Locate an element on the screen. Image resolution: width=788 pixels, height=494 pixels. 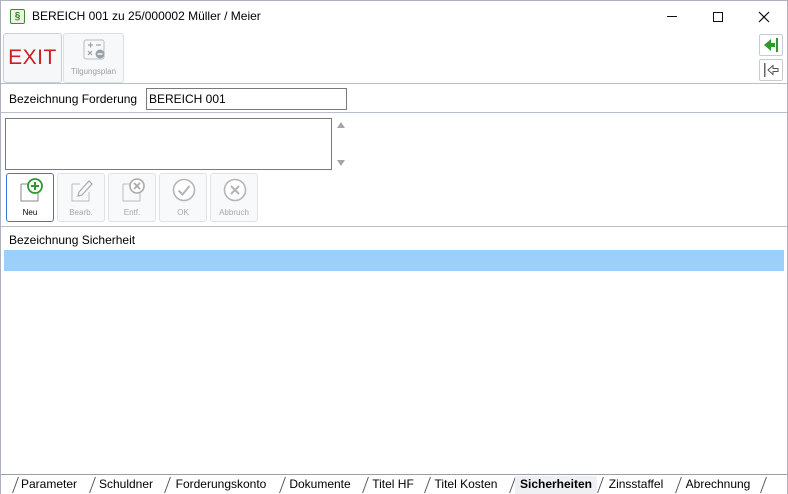
minimize-icon is located at coordinates (672, 16).